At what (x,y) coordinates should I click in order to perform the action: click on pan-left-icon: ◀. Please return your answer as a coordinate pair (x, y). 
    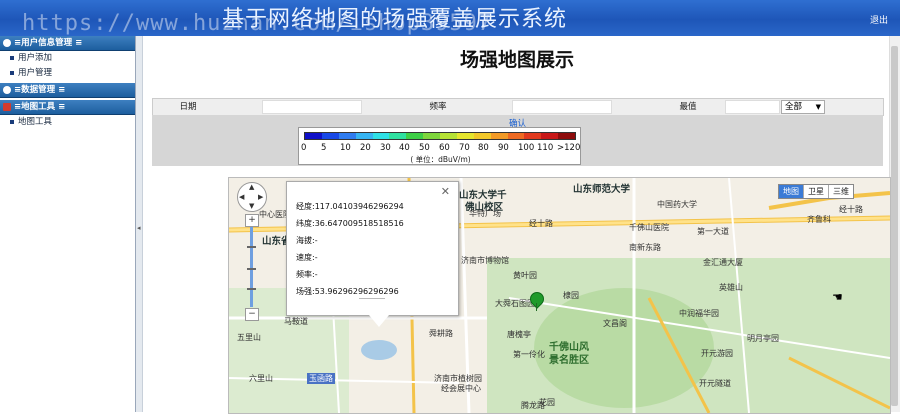
    Looking at the image, I should click on (241, 197).